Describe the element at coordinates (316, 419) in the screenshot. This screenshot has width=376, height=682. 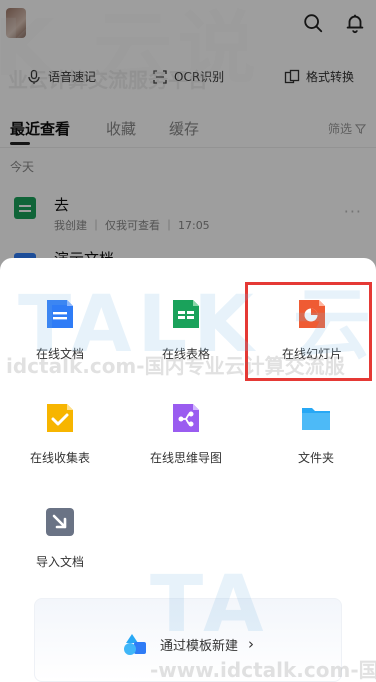
I see `folder-icon` at that location.